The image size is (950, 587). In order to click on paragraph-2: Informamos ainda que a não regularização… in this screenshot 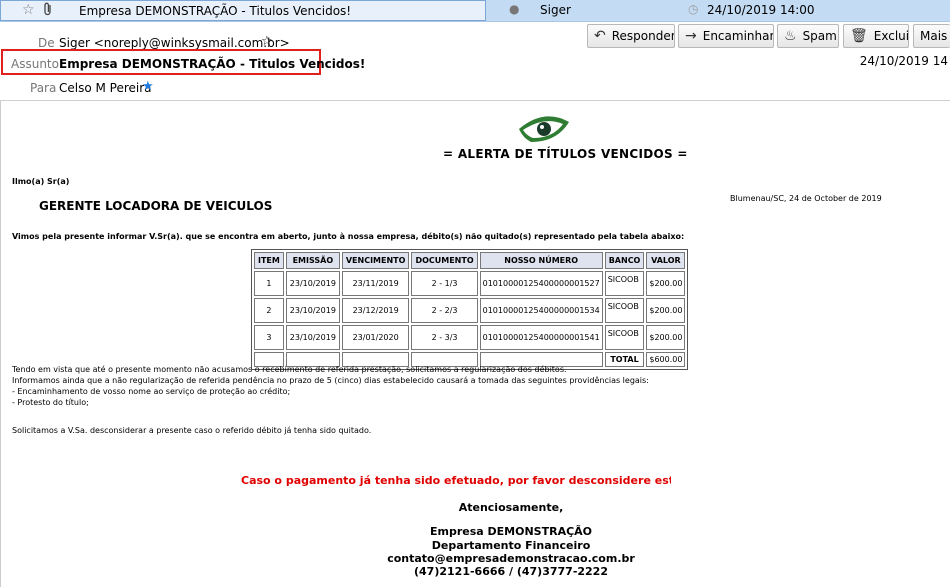, I will do `click(330, 380)`.